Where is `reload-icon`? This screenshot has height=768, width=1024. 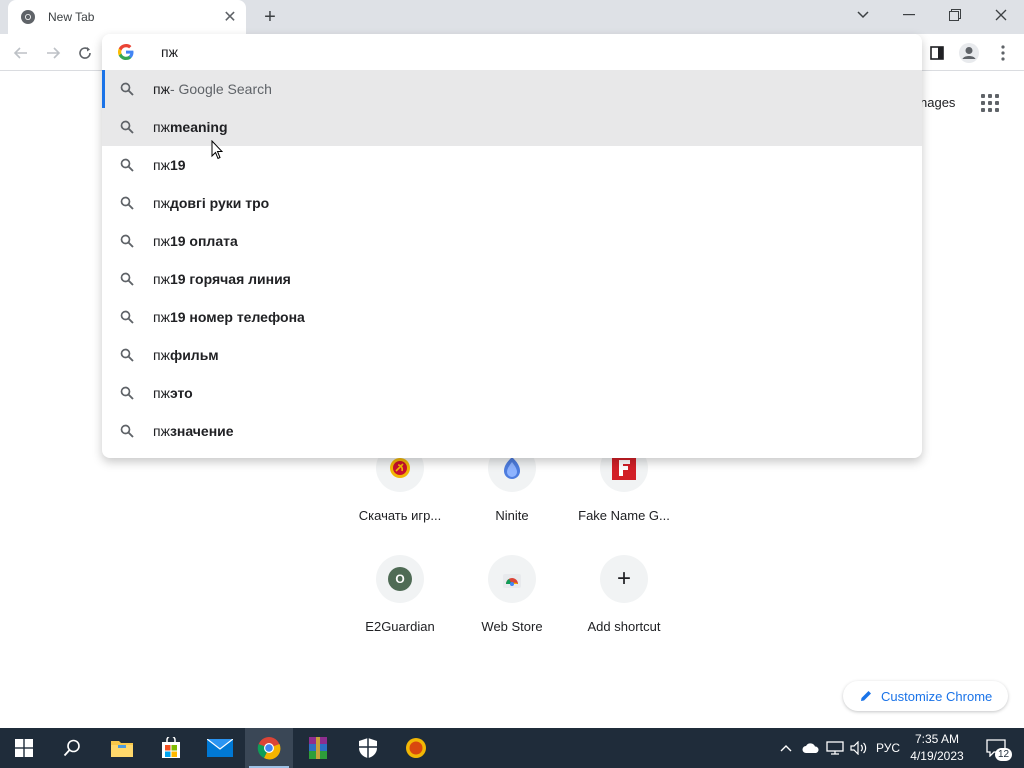 reload-icon is located at coordinates (85, 53).